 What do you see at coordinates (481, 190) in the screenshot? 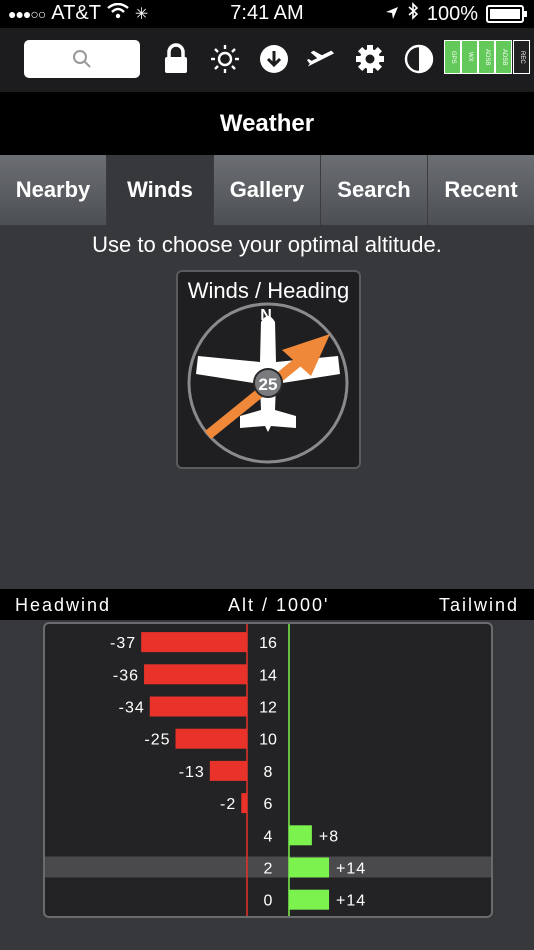
I see `tab-recent: Recent` at bounding box center [481, 190].